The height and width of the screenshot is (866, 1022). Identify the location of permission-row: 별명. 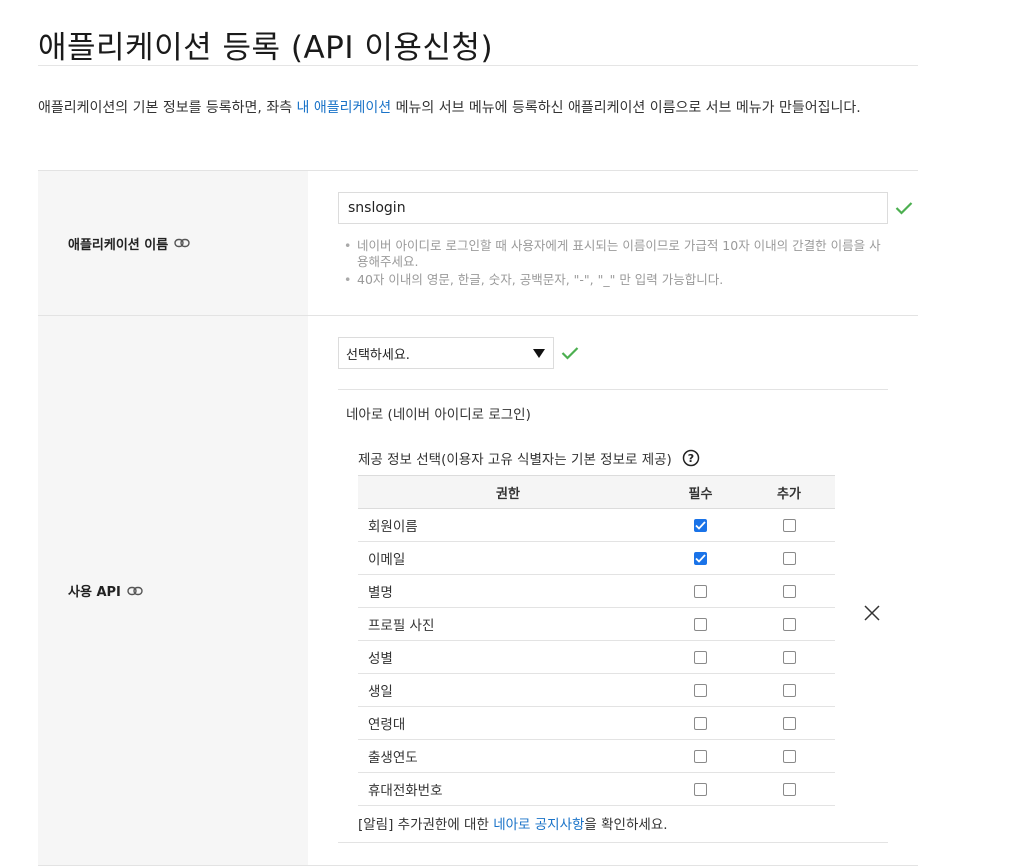
(596, 591).